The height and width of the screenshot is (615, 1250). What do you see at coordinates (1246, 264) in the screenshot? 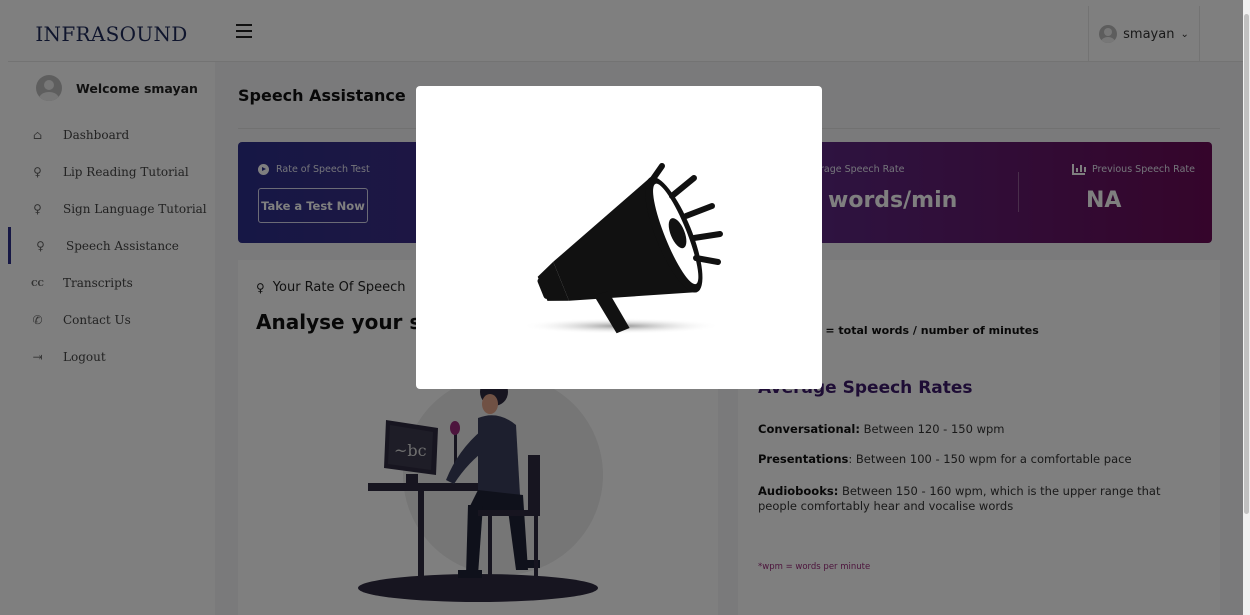
I see `scrollbar-thumb` at bounding box center [1246, 264].